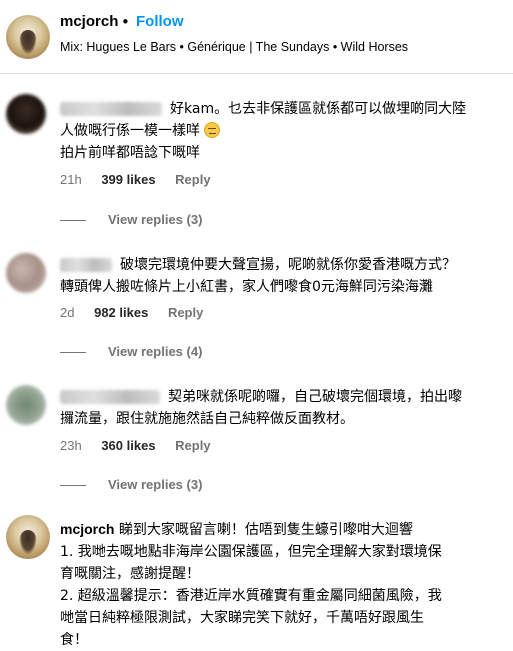 The height and width of the screenshot is (651, 513). What do you see at coordinates (128, 445) in the screenshot?
I see `comment-likes: 360 likes` at bounding box center [128, 445].